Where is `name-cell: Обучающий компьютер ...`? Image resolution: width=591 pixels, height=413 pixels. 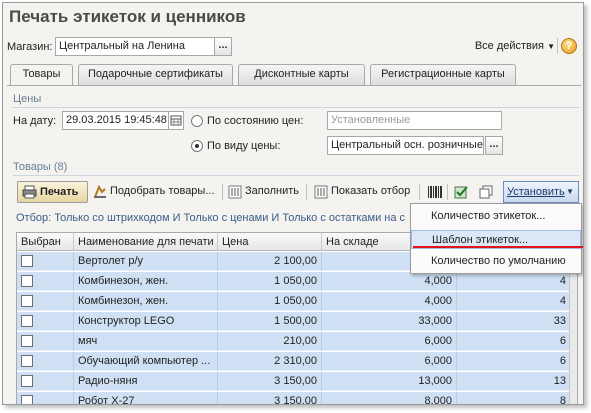 name-cell: Обучающий компьютер ... is located at coordinates (146, 361).